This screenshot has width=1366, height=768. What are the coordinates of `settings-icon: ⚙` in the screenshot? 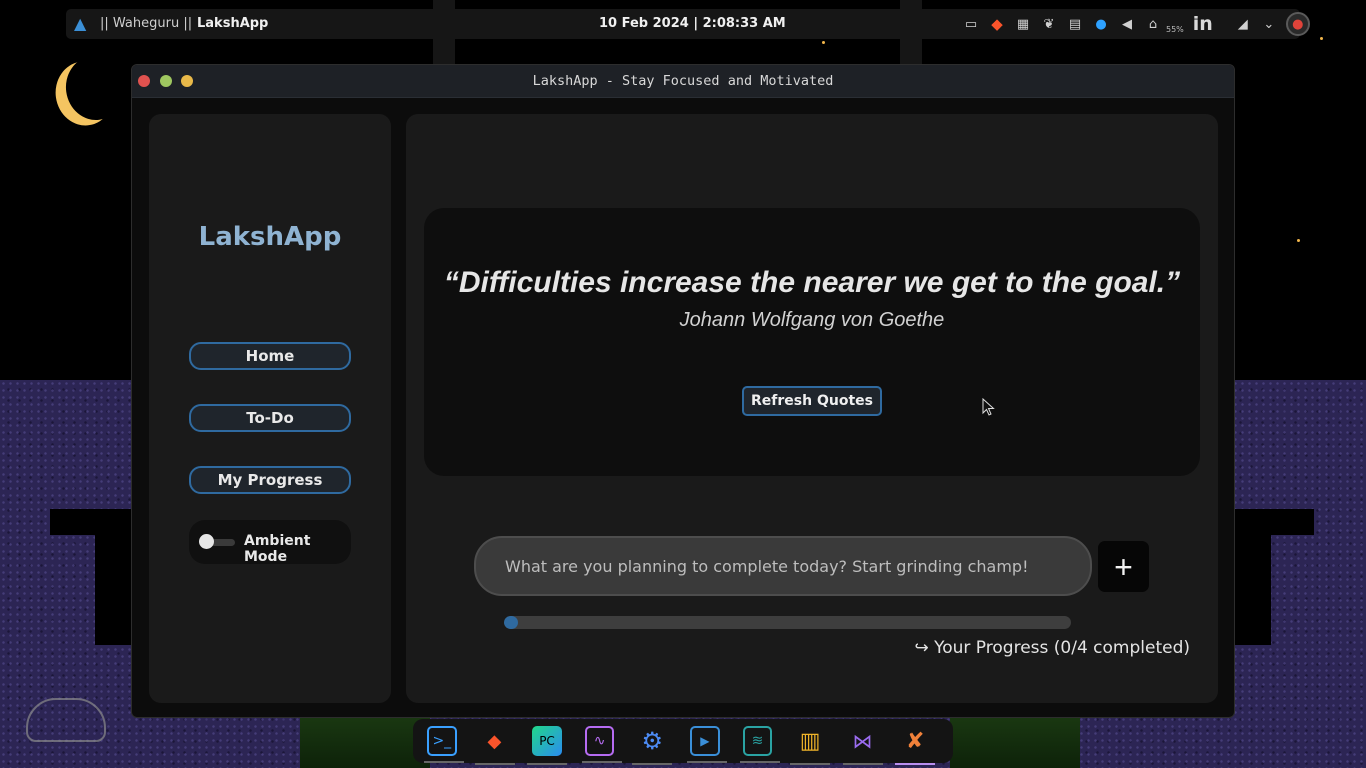 It's located at (652, 745).